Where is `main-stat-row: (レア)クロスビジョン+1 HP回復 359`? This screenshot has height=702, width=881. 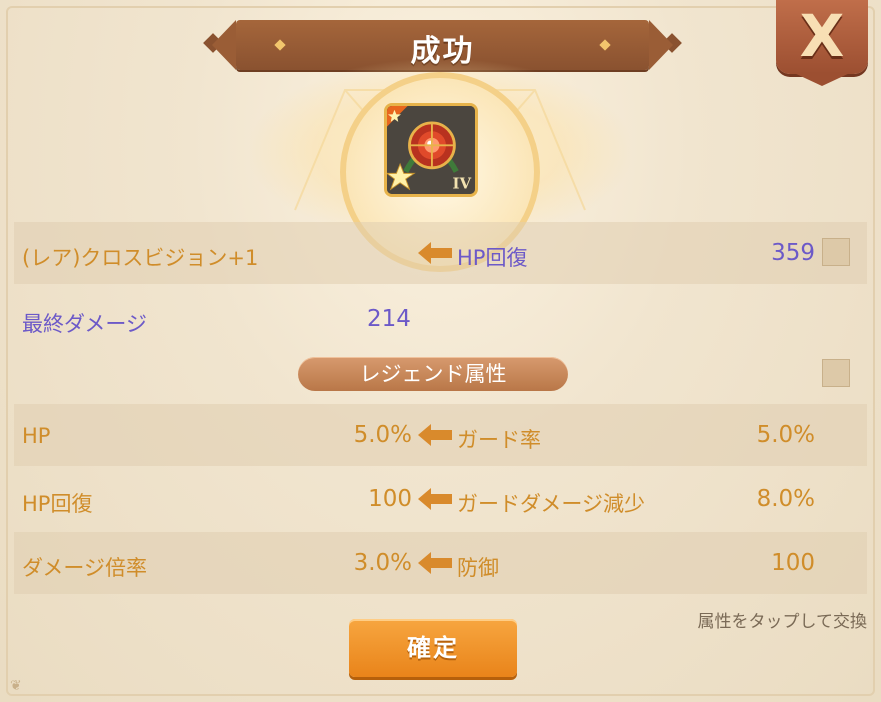 main-stat-row: (レア)クロスビジョン+1 HP回復 359 is located at coordinates (440, 253).